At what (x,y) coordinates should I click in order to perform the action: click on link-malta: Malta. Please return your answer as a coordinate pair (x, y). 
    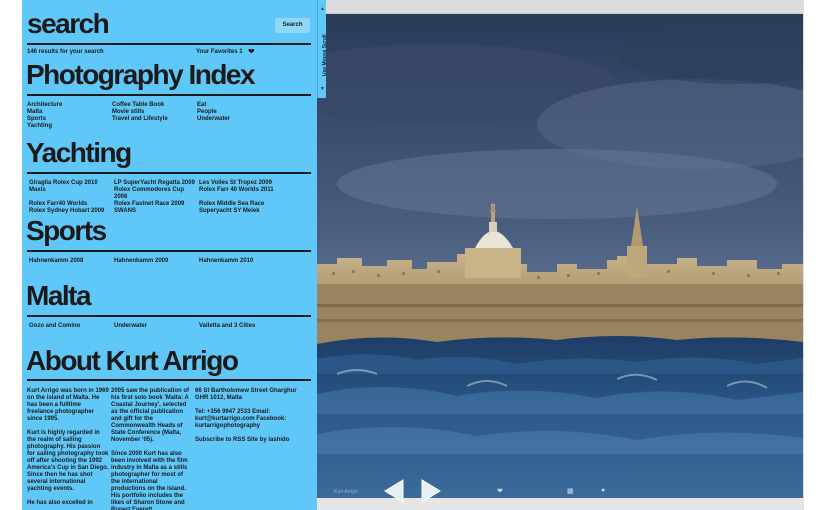
    Looking at the image, I should click on (69, 112).